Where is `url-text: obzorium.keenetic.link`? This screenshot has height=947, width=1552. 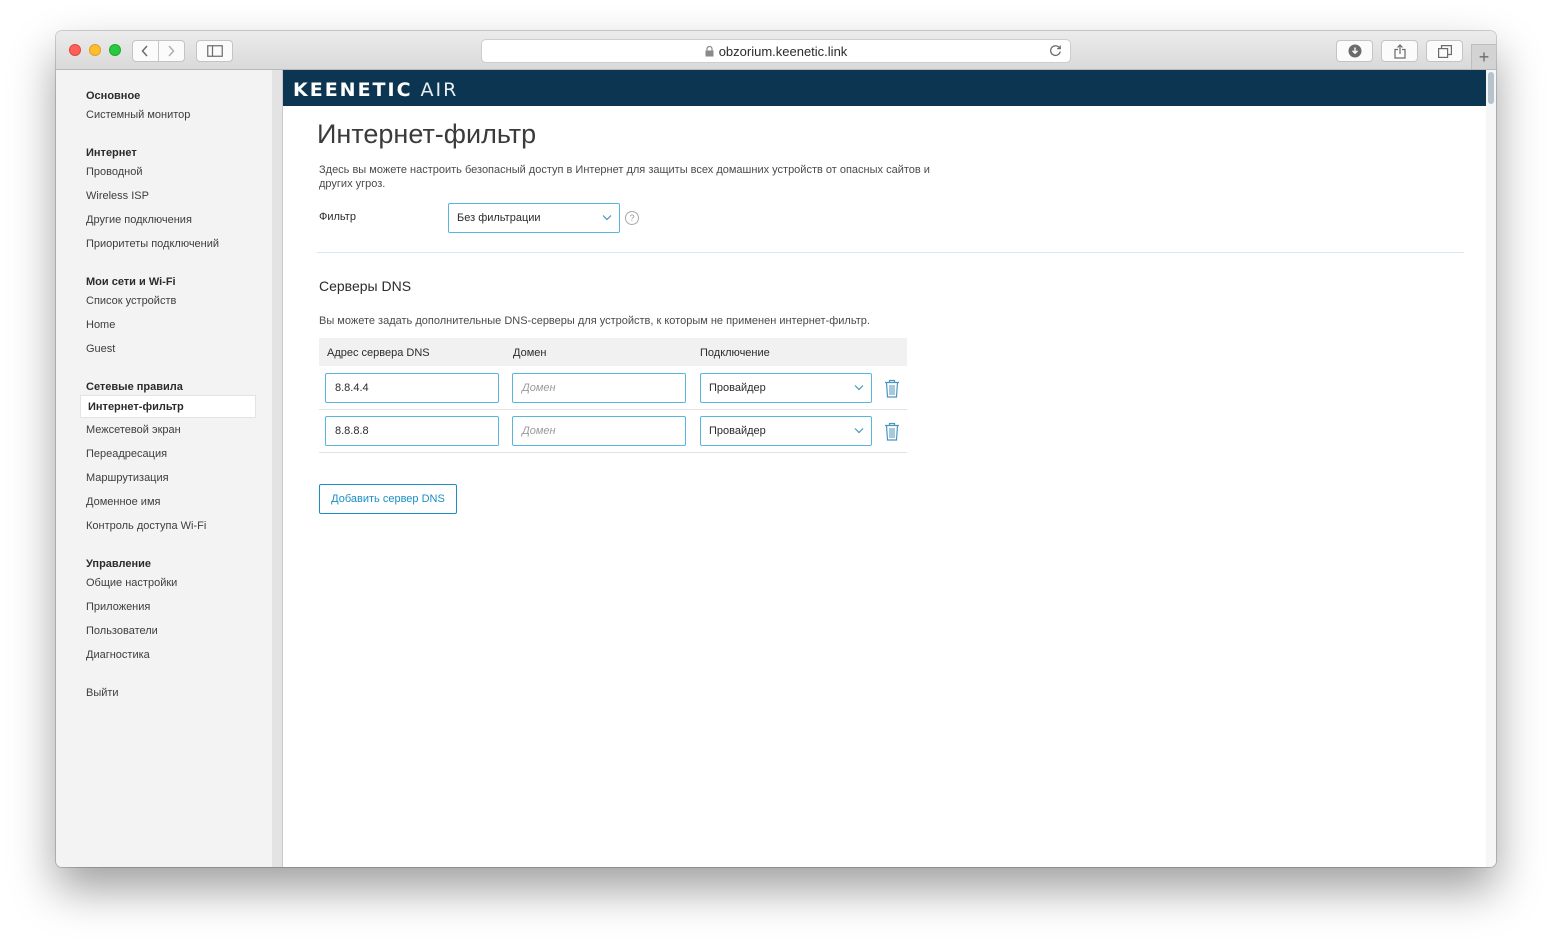
url-text: obzorium.keenetic.link is located at coordinates (783, 51).